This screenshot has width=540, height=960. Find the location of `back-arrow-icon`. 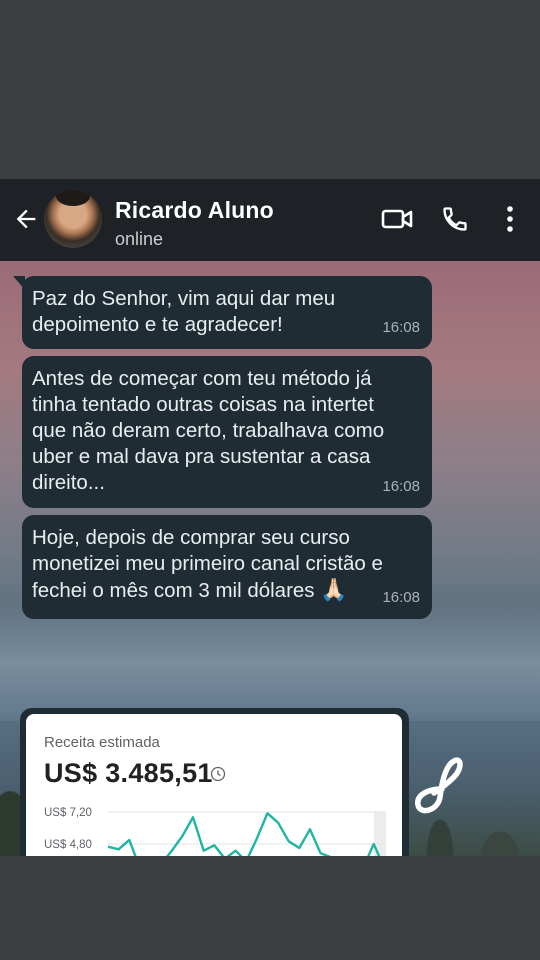

back-arrow-icon is located at coordinates (26, 219).